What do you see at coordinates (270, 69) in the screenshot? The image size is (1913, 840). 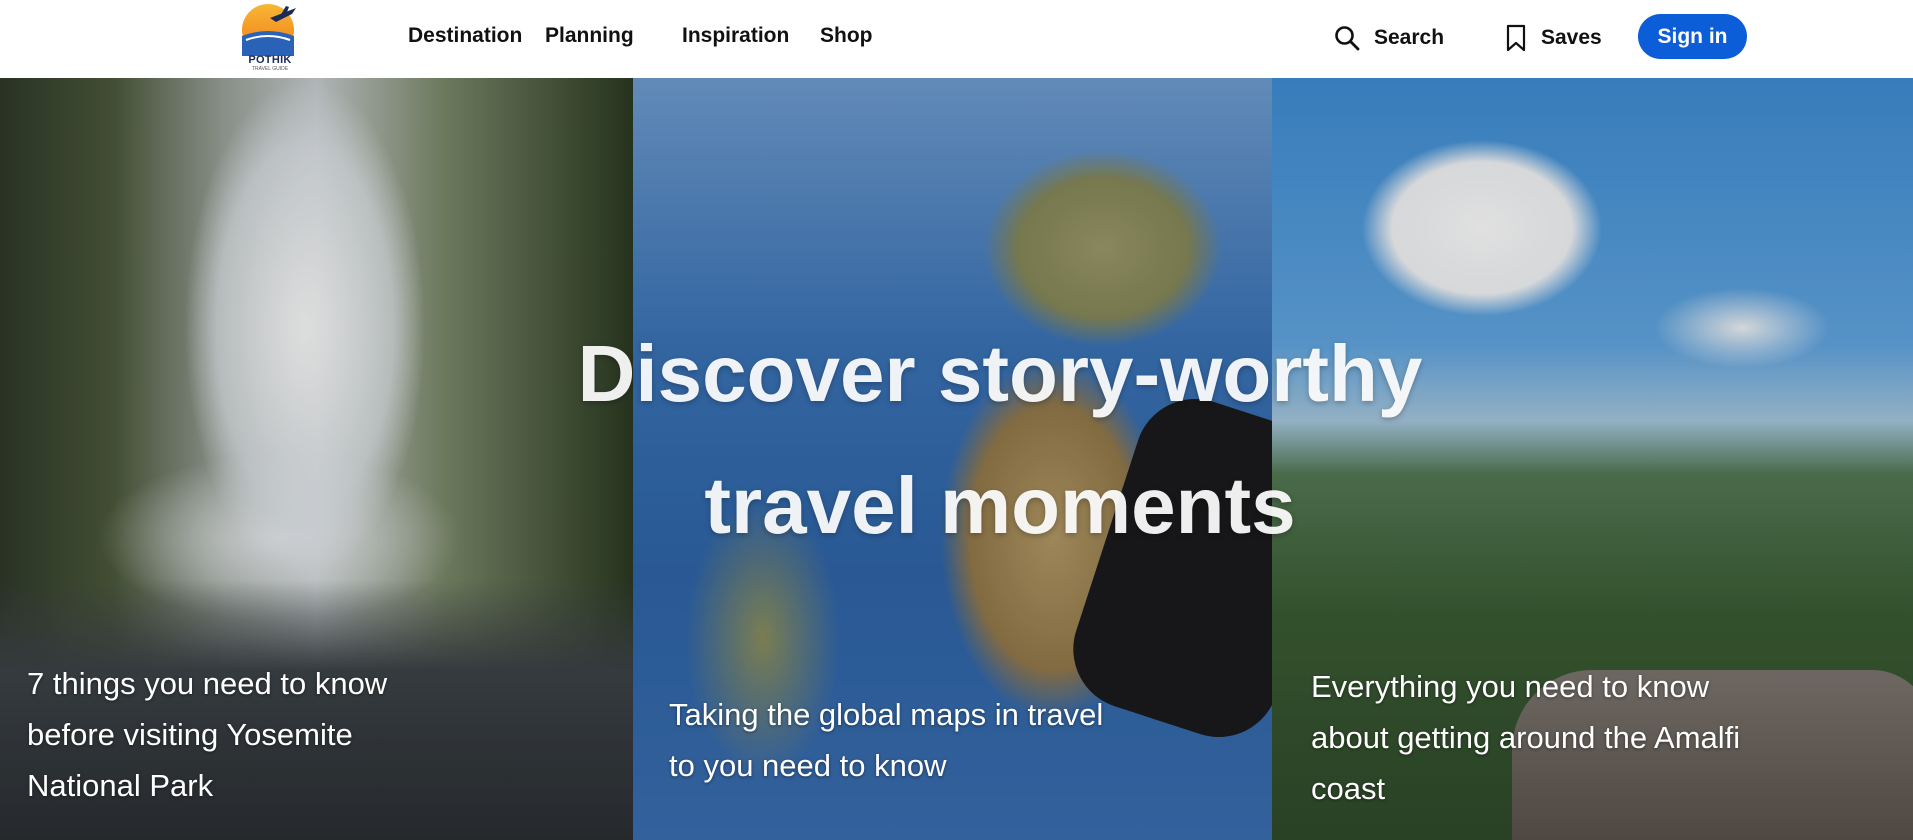 I see `logo-tagline: TRAVEL GUIDE` at bounding box center [270, 69].